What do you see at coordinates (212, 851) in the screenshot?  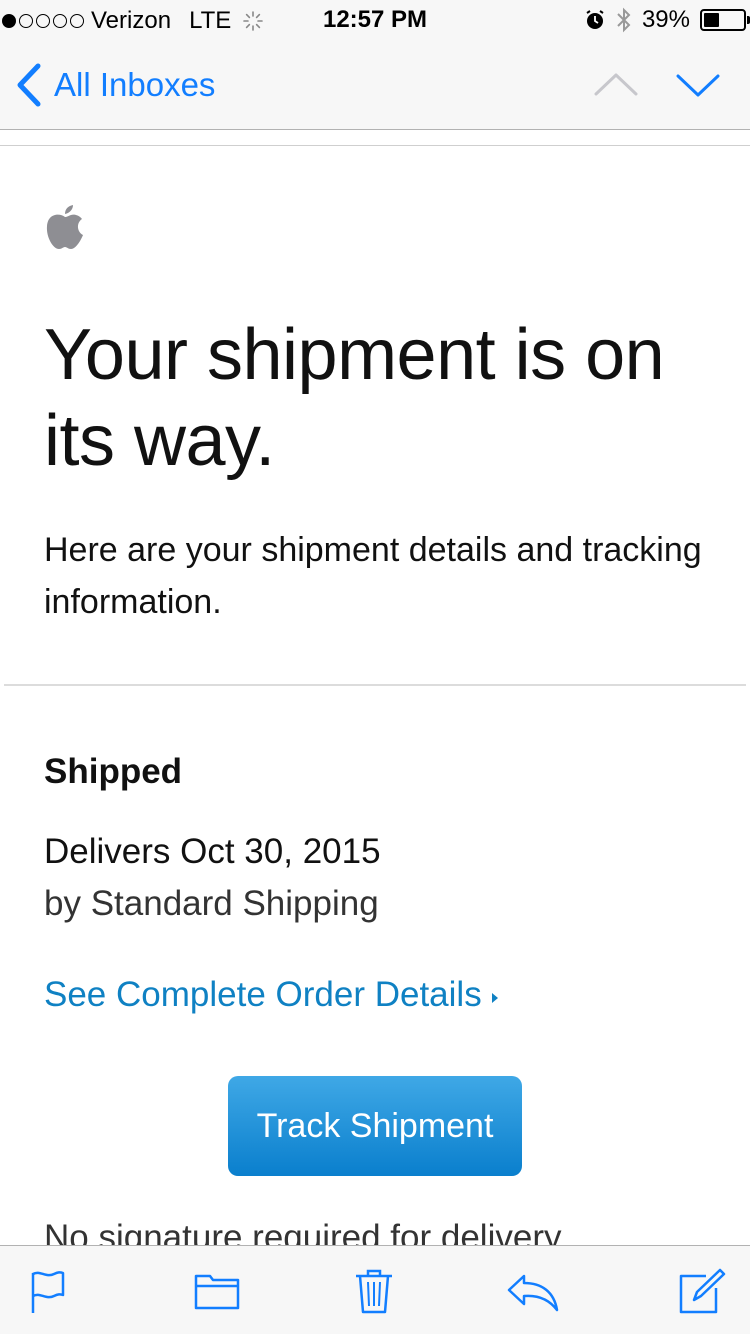 I see `delivery-date: Delivers Oct 30, 2015` at bounding box center [212, 851].